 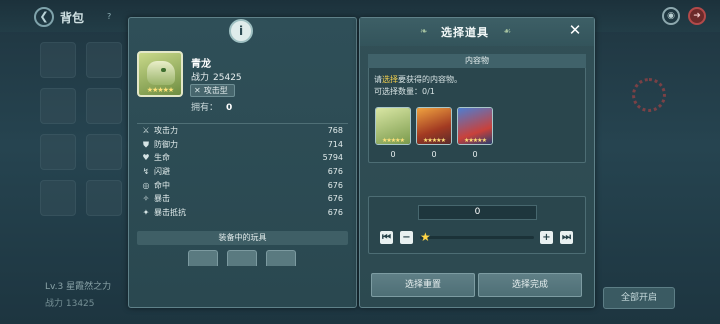 What do you see at coordinates (684, 16) in the screenshot?
I see `background-top-icons: ◉ ➜` at bounding box center [684, 16].